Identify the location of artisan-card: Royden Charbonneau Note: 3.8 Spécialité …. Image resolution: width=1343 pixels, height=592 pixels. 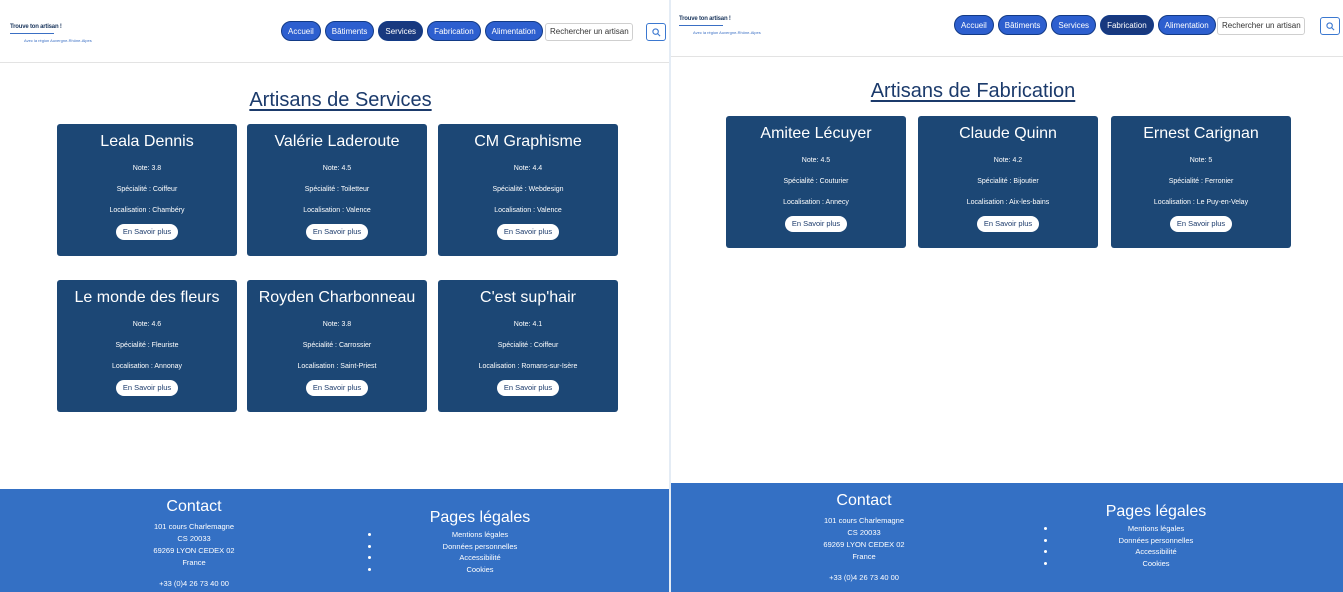
(337, 346).